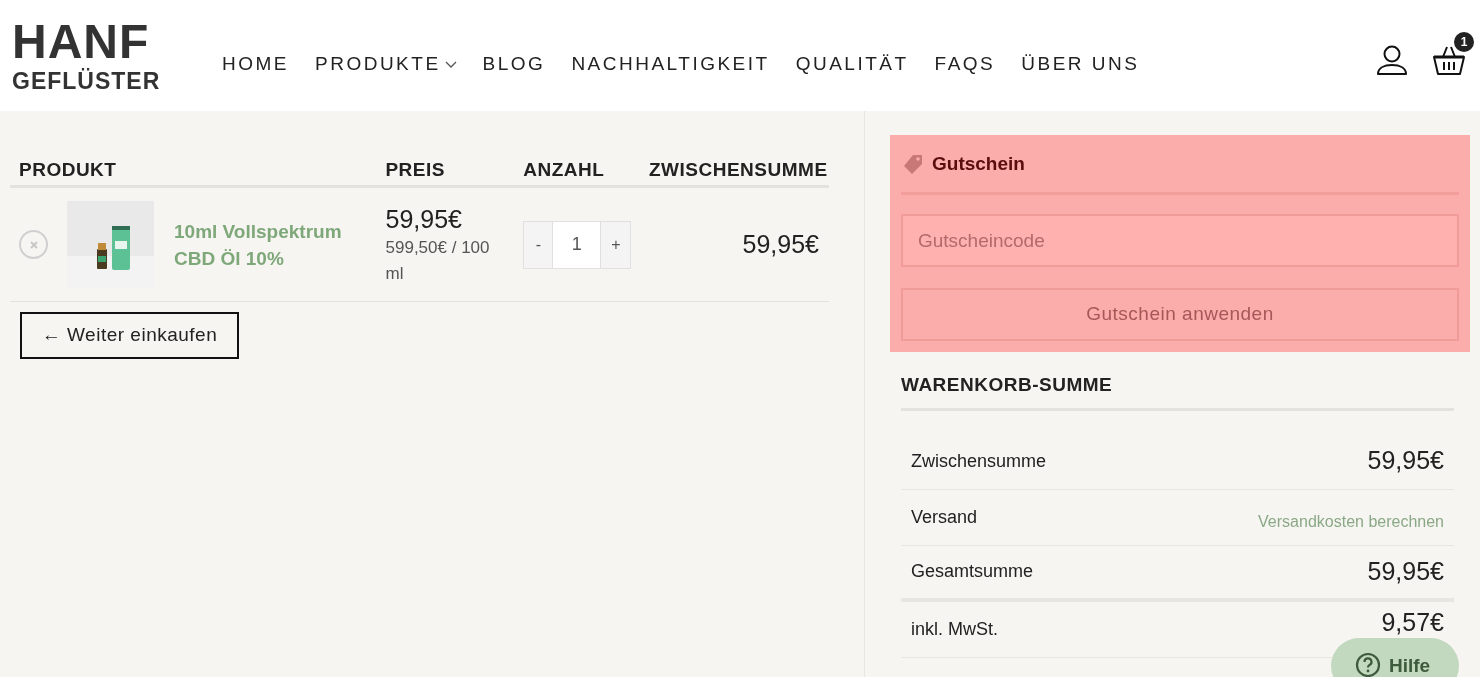 The height and width of the screenshot is (677, 1480). Describe the element at coordinates (979, 461) in the screenshot. I see `total-label: Zwischensumme` at that location.